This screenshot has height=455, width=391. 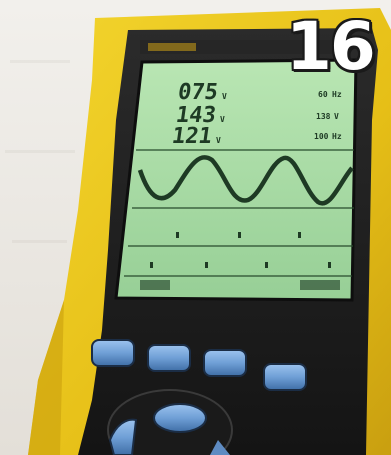 I want to click on reading-1-right-unit: Hz, so click(x=337, y=94).